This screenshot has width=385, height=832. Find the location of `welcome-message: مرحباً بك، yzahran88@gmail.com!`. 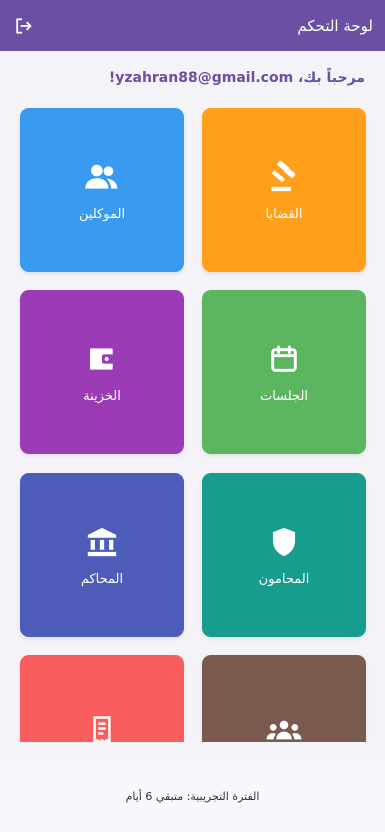

welcome-message: مرحباً بك، yzahran88@gmail.com! is located at coordinates (236, 78).